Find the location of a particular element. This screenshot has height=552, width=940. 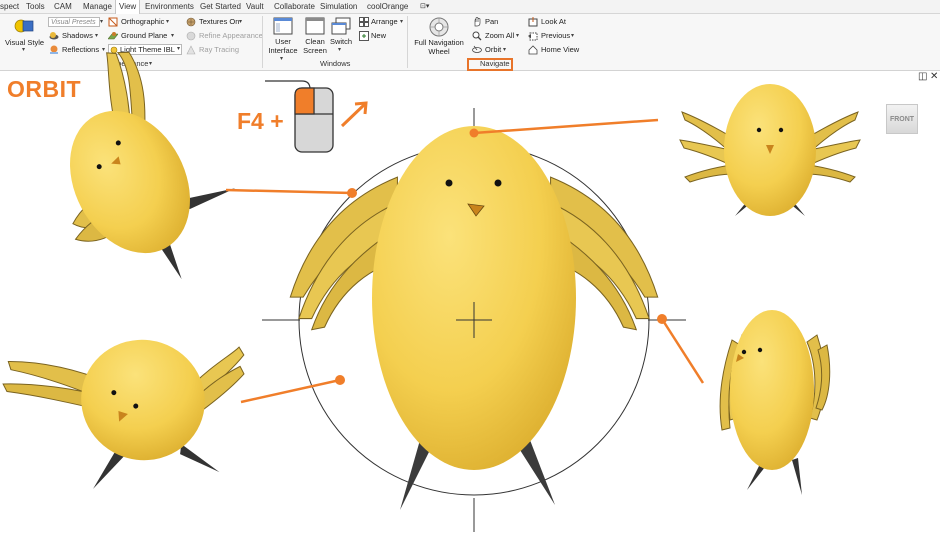

chick-top-right is located at coordinates (770, 150).